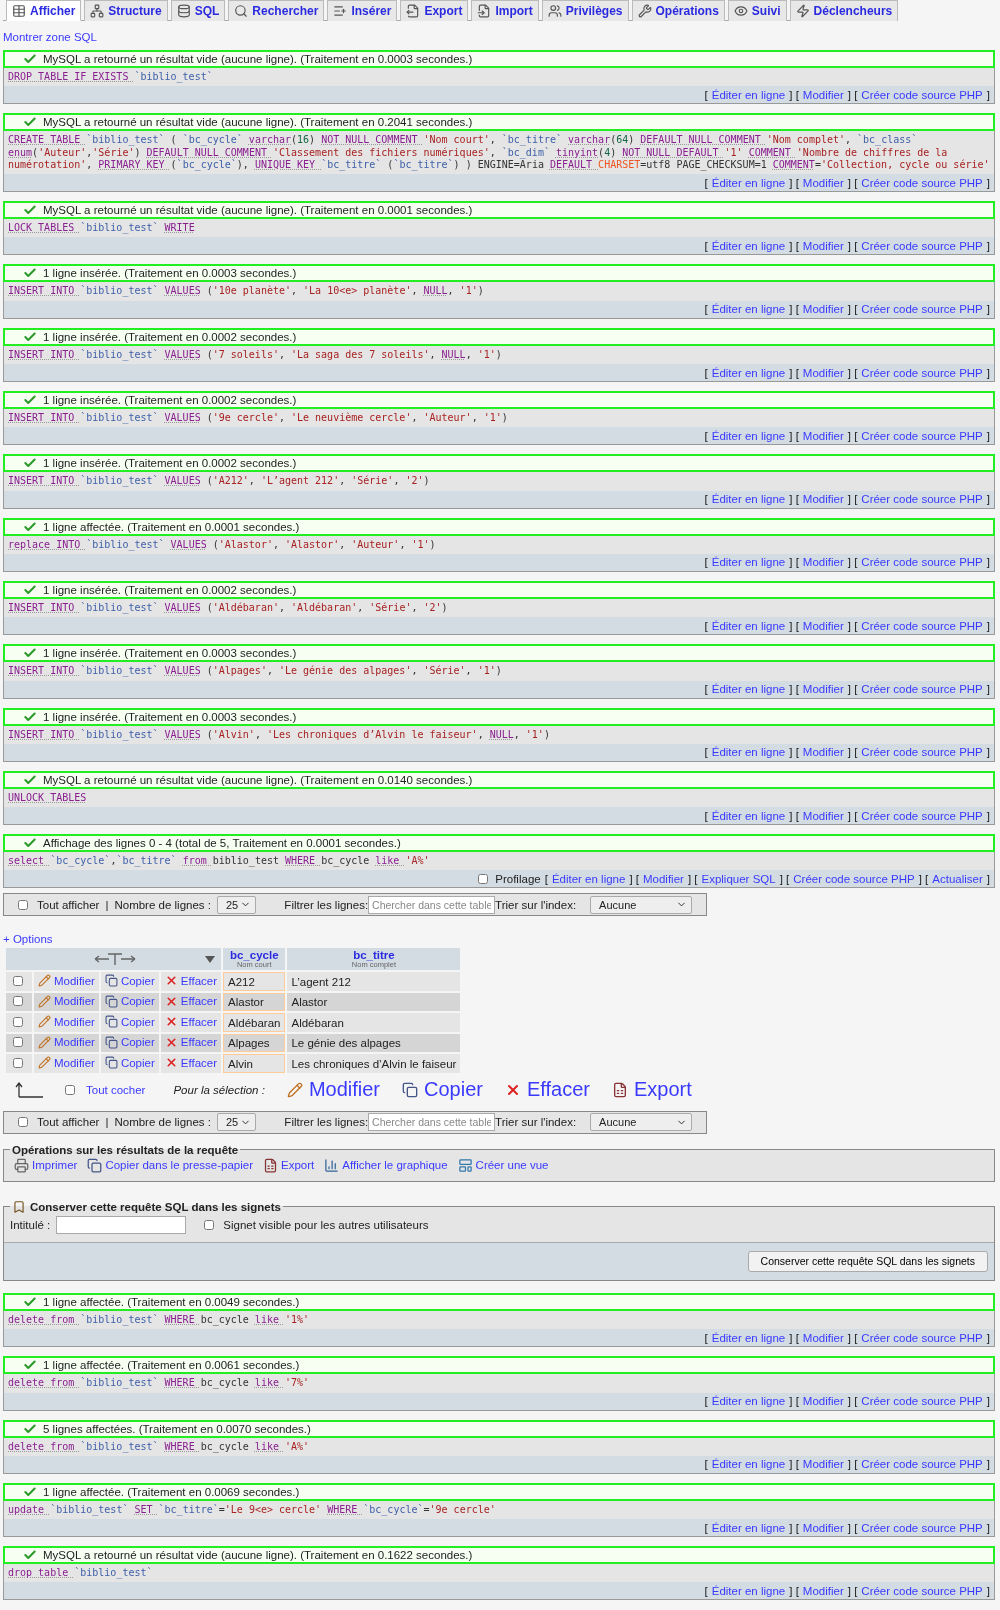 The height and width of the screenshot is (1610, 1000). I want to click on operation-link: Créer une vue, so click(503, 1165).